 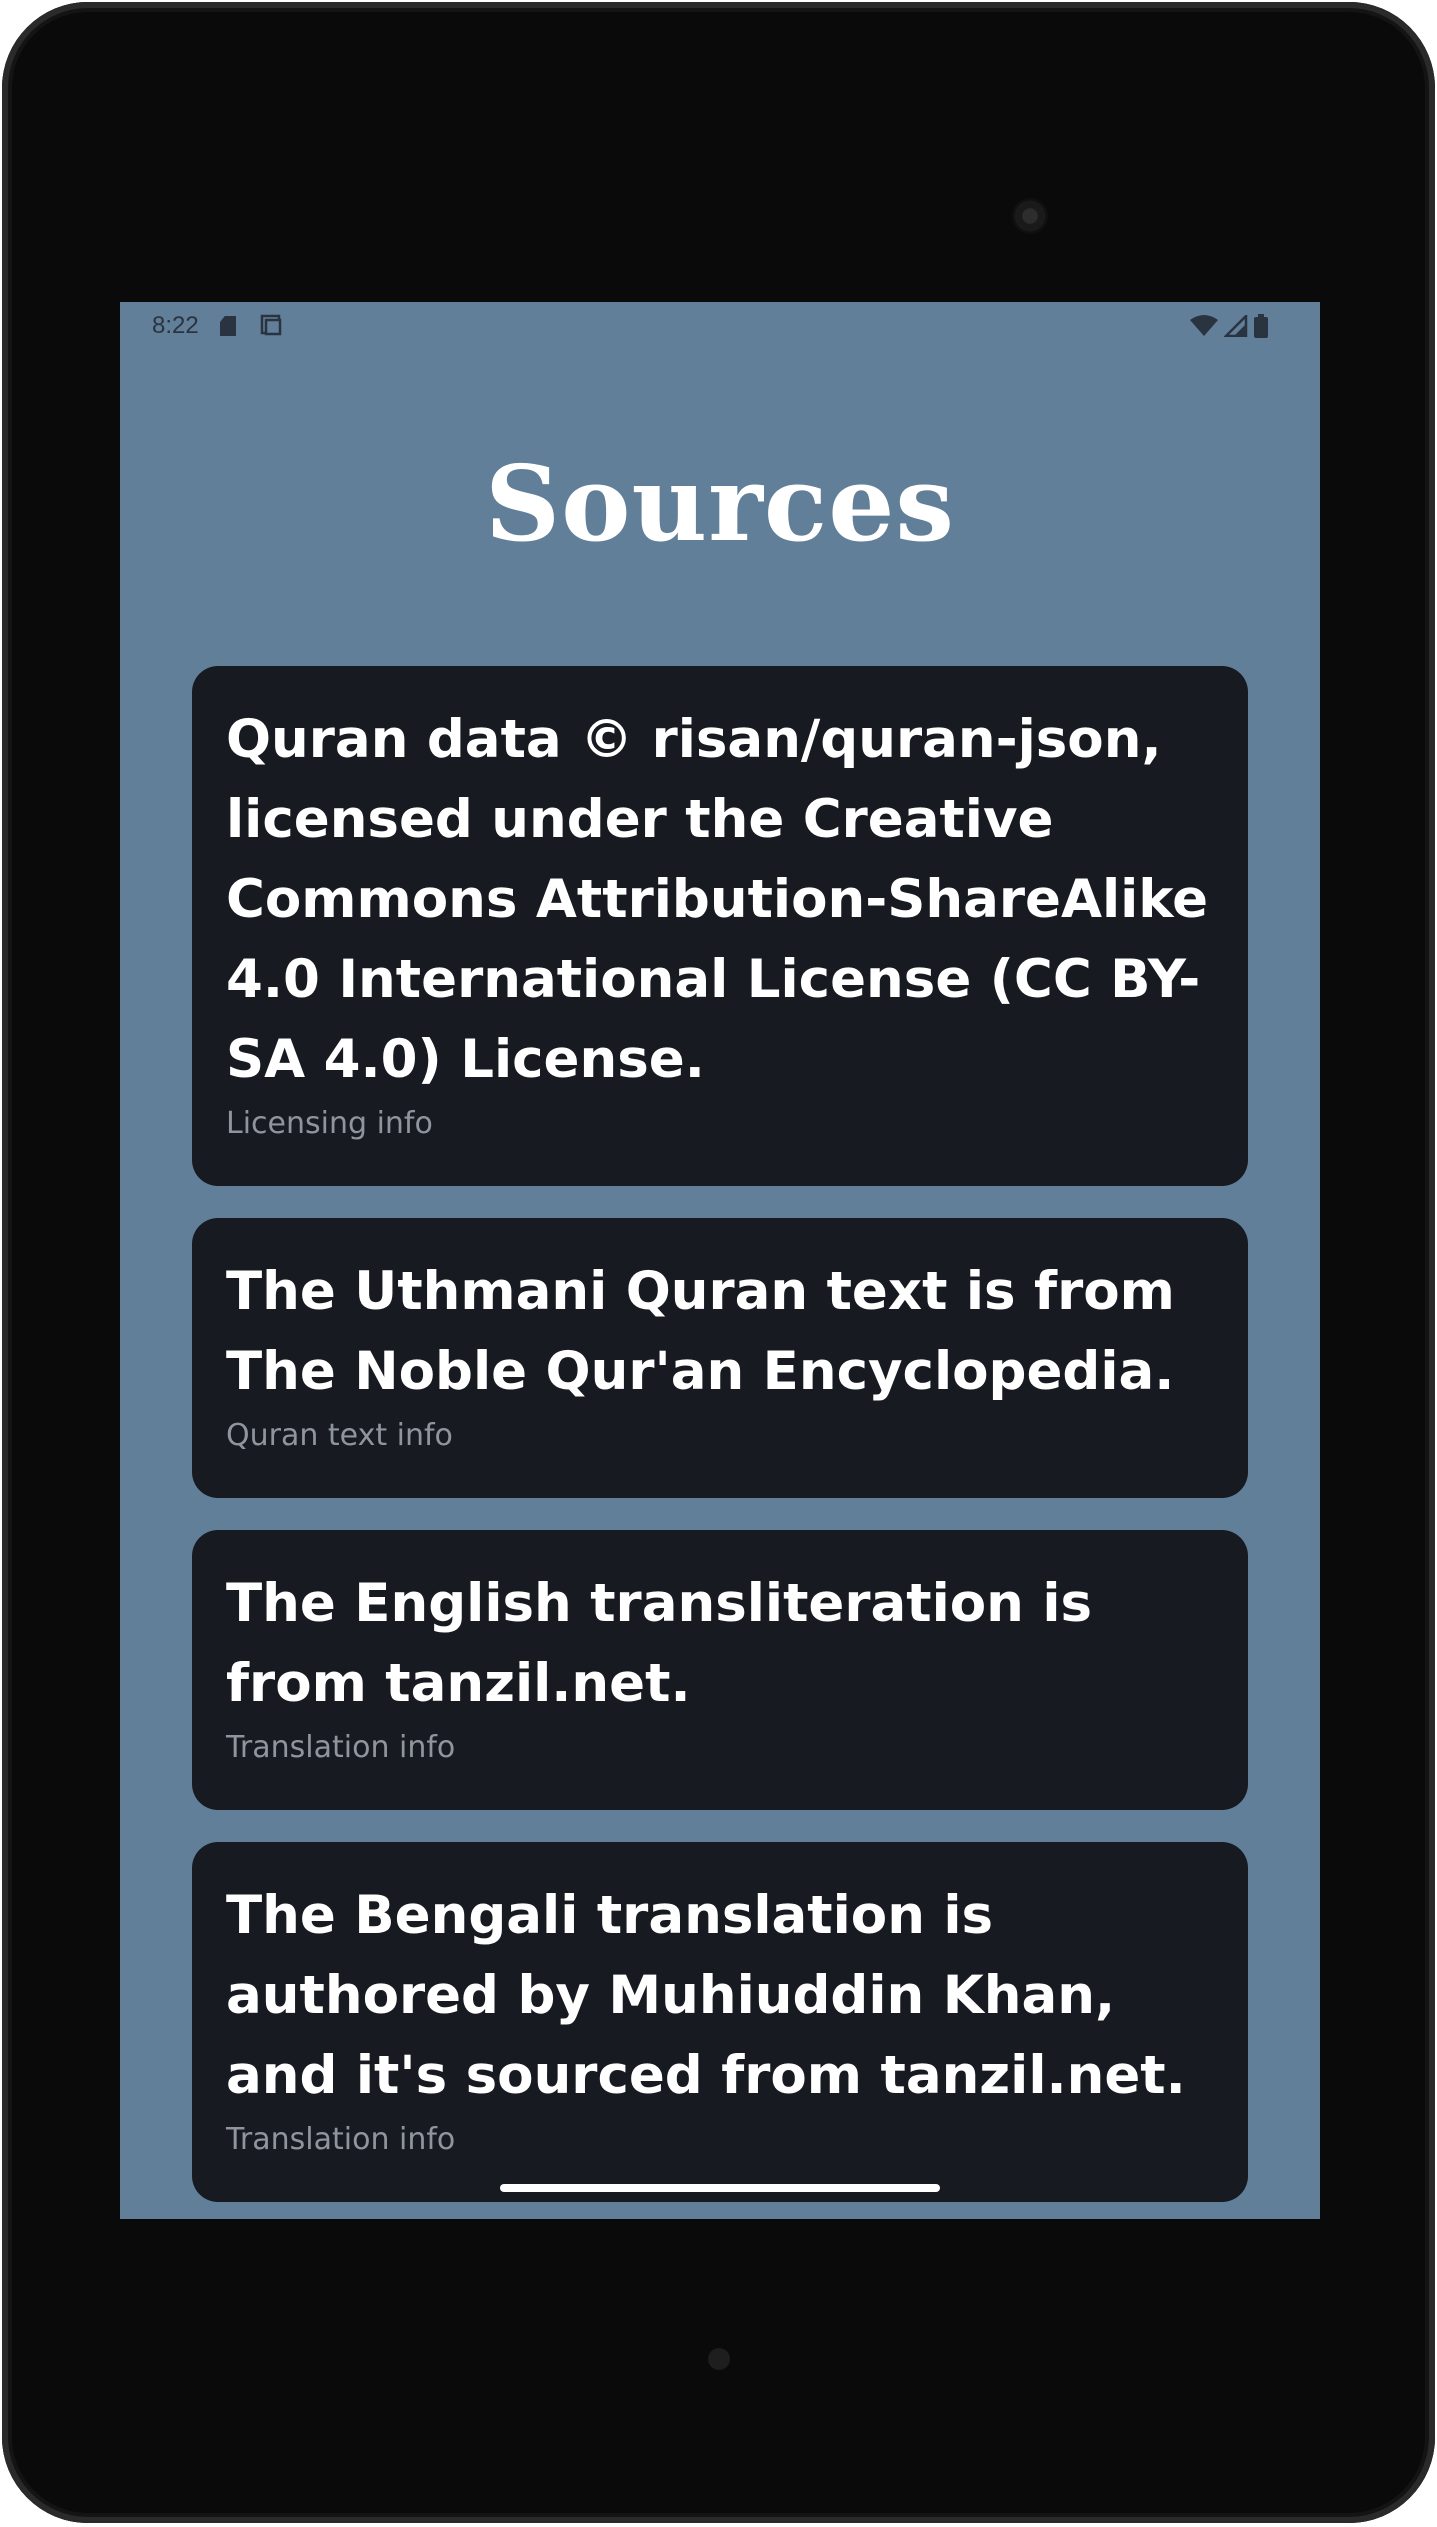 I want to click on cellular-signal-icon, so click(x=1236, y=326).